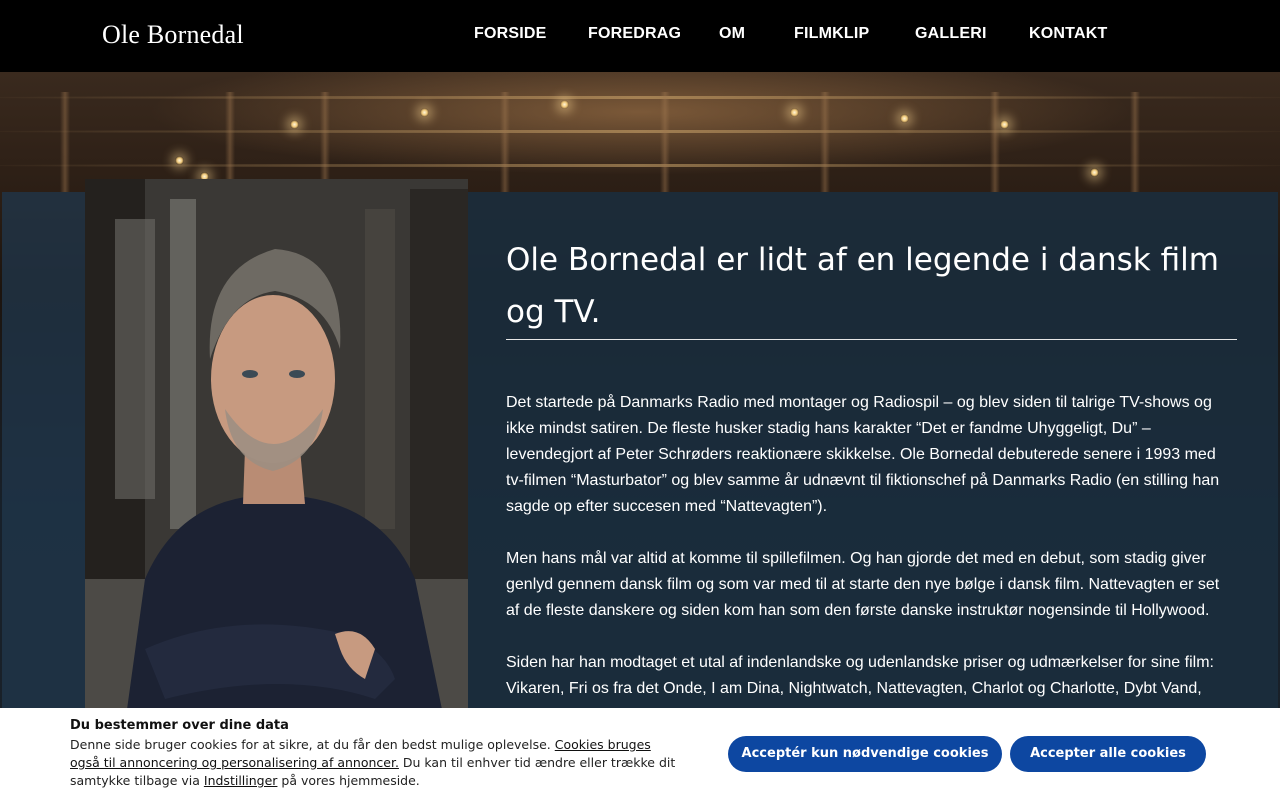  Describe the element at coordinates (831, 34) in the screenshot. I see `nav-filmklip: FILMKLIP` at that location.